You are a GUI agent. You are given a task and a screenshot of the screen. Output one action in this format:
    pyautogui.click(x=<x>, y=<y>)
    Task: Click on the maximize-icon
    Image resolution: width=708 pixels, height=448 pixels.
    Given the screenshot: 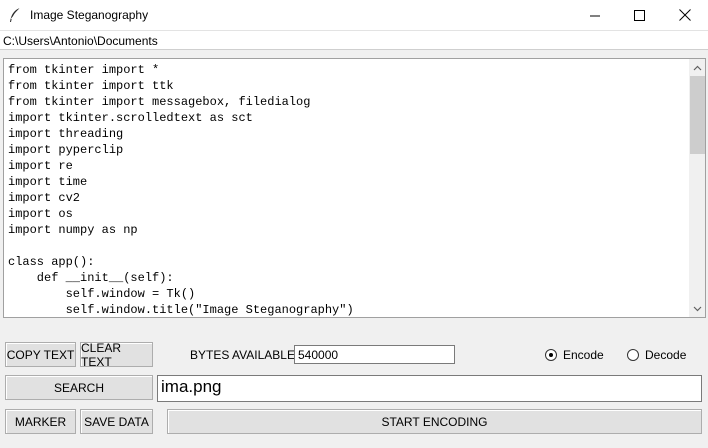 What is the action you would take?
    pyautogui.click(x=639, y=15)
    